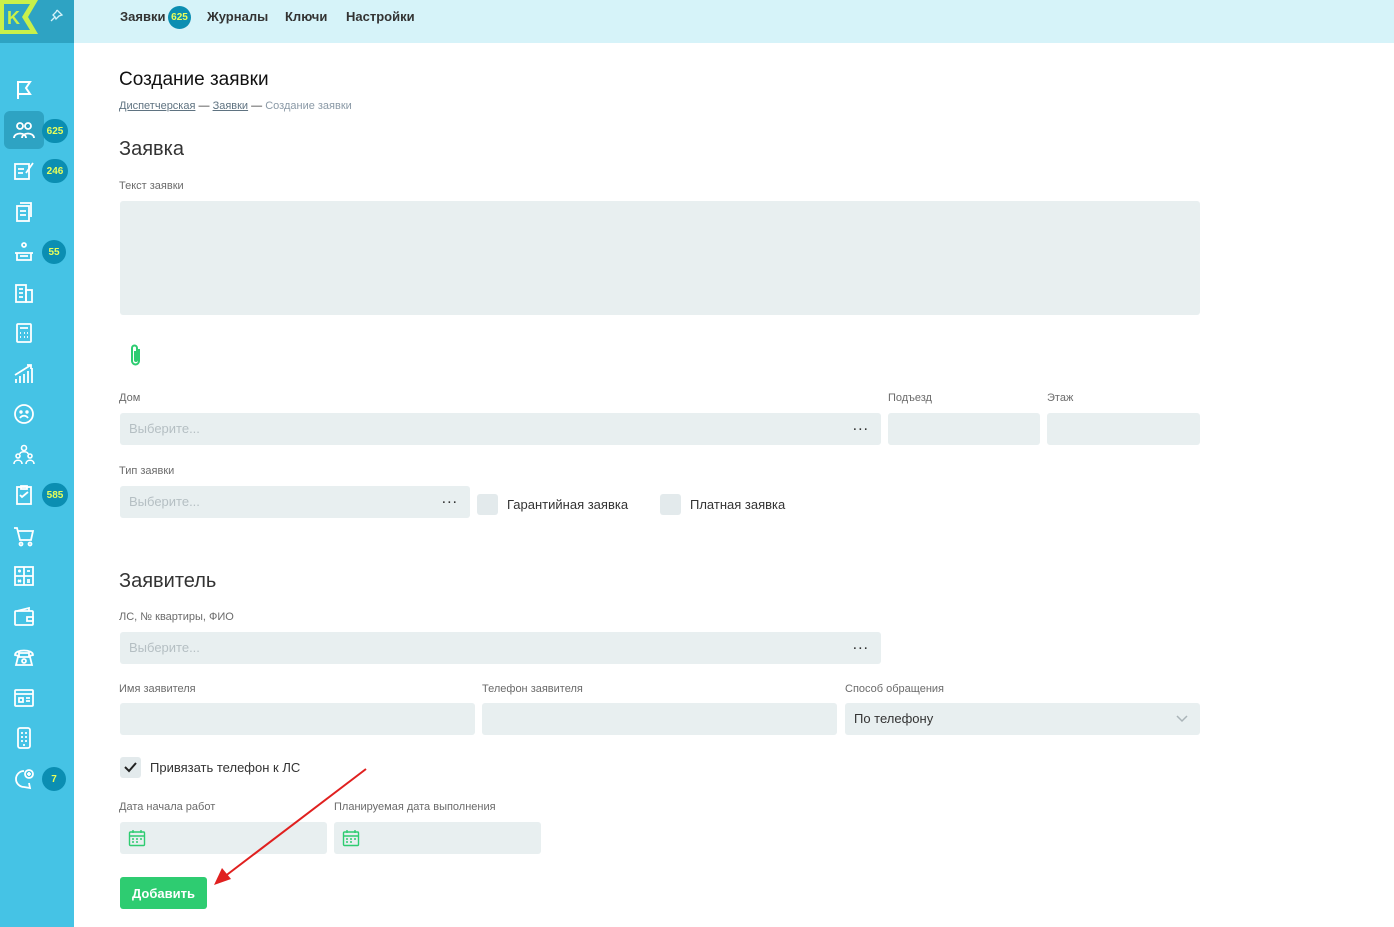  What do you see at coordinates (487, 504) in the screenshot?
I see `warranty-checkbox` at bounding box center [487, 504].